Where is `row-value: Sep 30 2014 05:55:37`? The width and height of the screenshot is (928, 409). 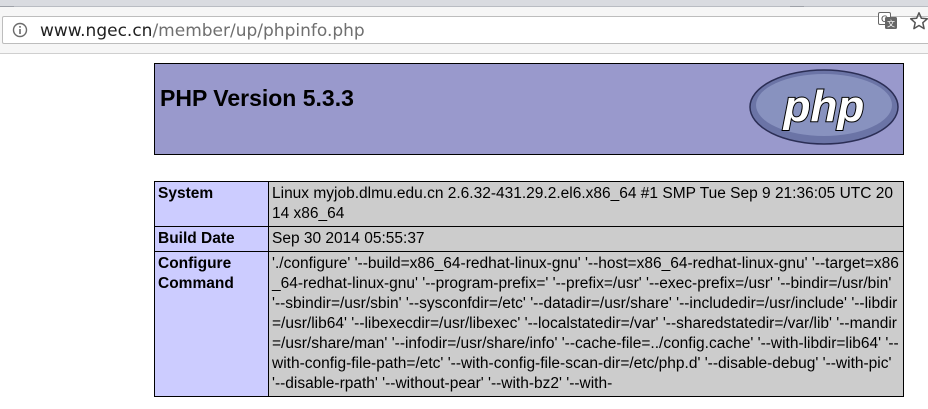
row-value: Sep 30 2014 05:55:37 is located at coordinates (586, 239).